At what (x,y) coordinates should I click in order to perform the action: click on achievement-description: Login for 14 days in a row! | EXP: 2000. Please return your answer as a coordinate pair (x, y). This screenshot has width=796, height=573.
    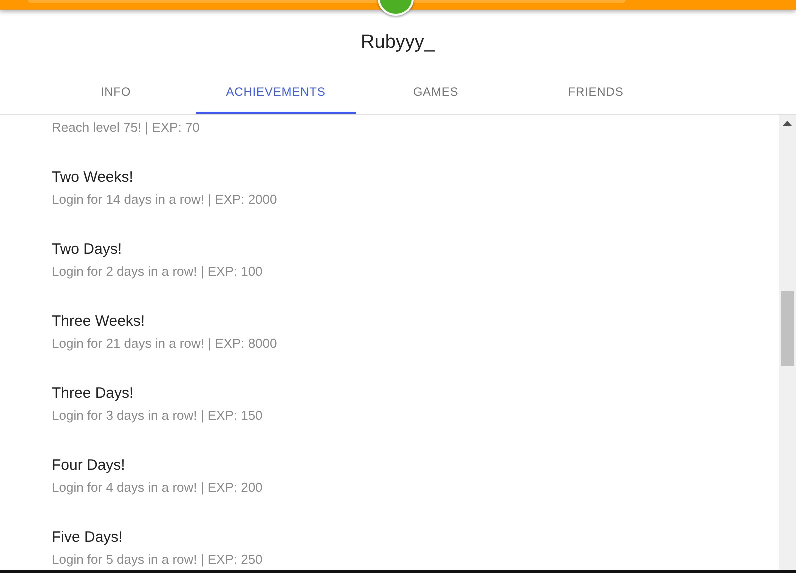
    Looking at the image, I should click on (165, 200).